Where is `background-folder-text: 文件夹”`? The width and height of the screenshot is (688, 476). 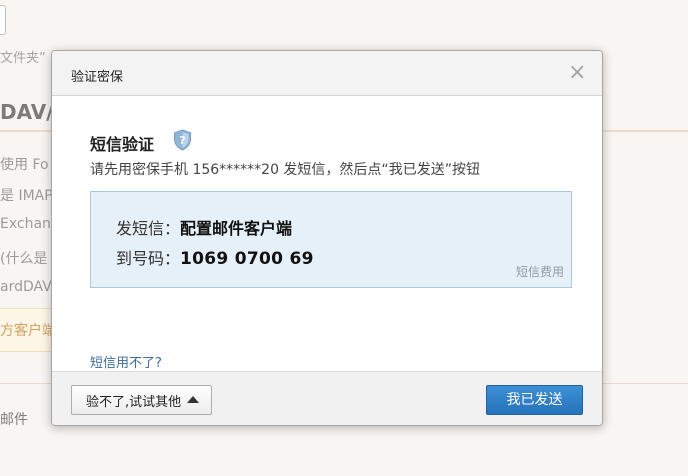 background-folder-text: 文件夹” is located at coordinates (23, 58).